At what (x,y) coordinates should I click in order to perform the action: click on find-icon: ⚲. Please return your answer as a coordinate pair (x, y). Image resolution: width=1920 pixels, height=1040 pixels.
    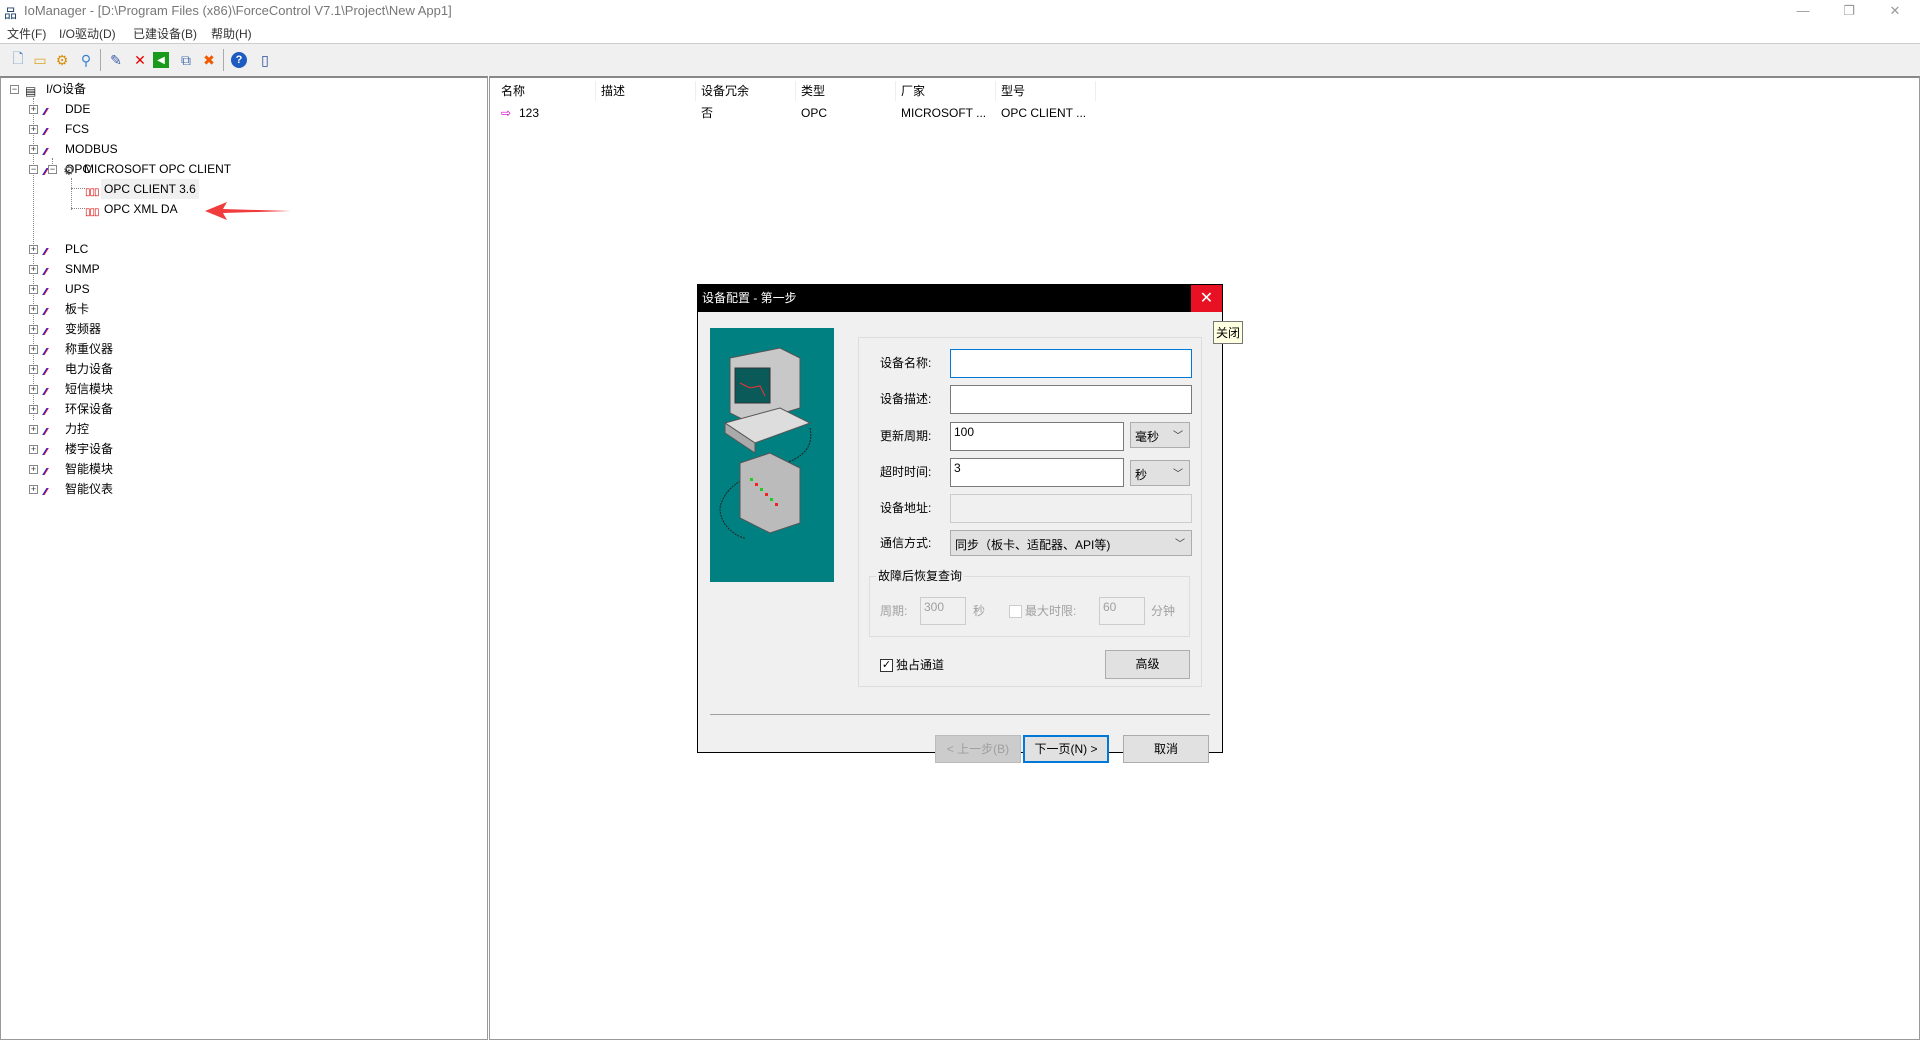
    Looking at the image, I should click on (86, 60).